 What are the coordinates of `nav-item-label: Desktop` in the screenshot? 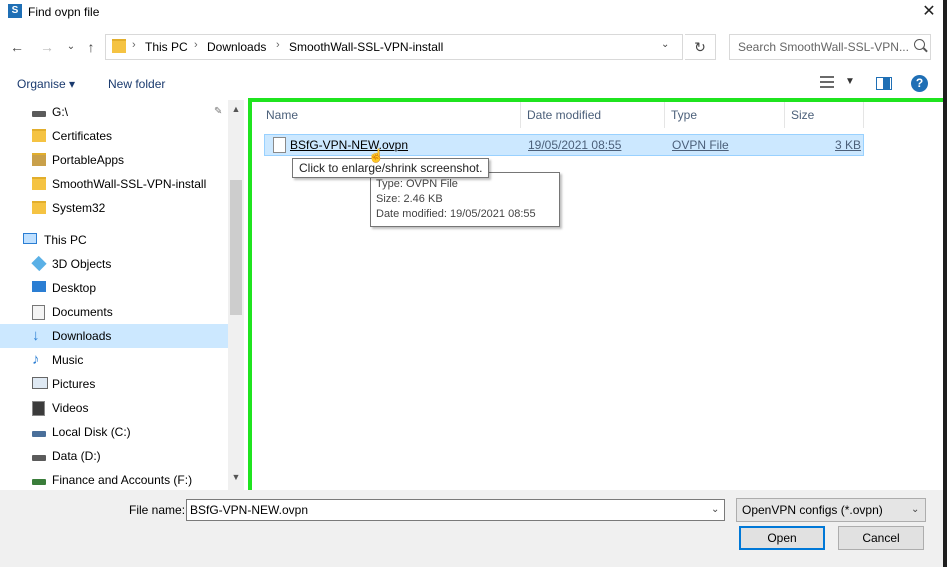 It's located at (74, 288).